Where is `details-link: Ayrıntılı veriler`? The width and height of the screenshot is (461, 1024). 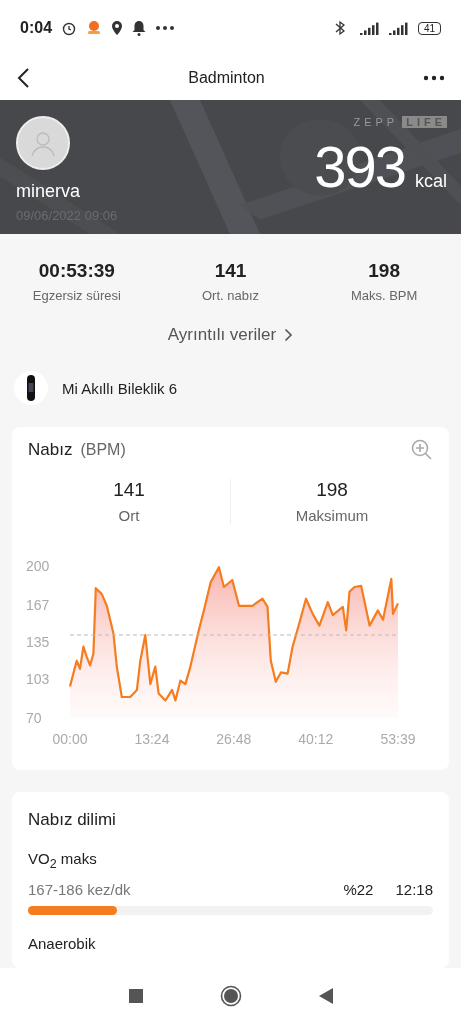
details-link: Ayrıntılı veriler is located at coordinates (230, 335).